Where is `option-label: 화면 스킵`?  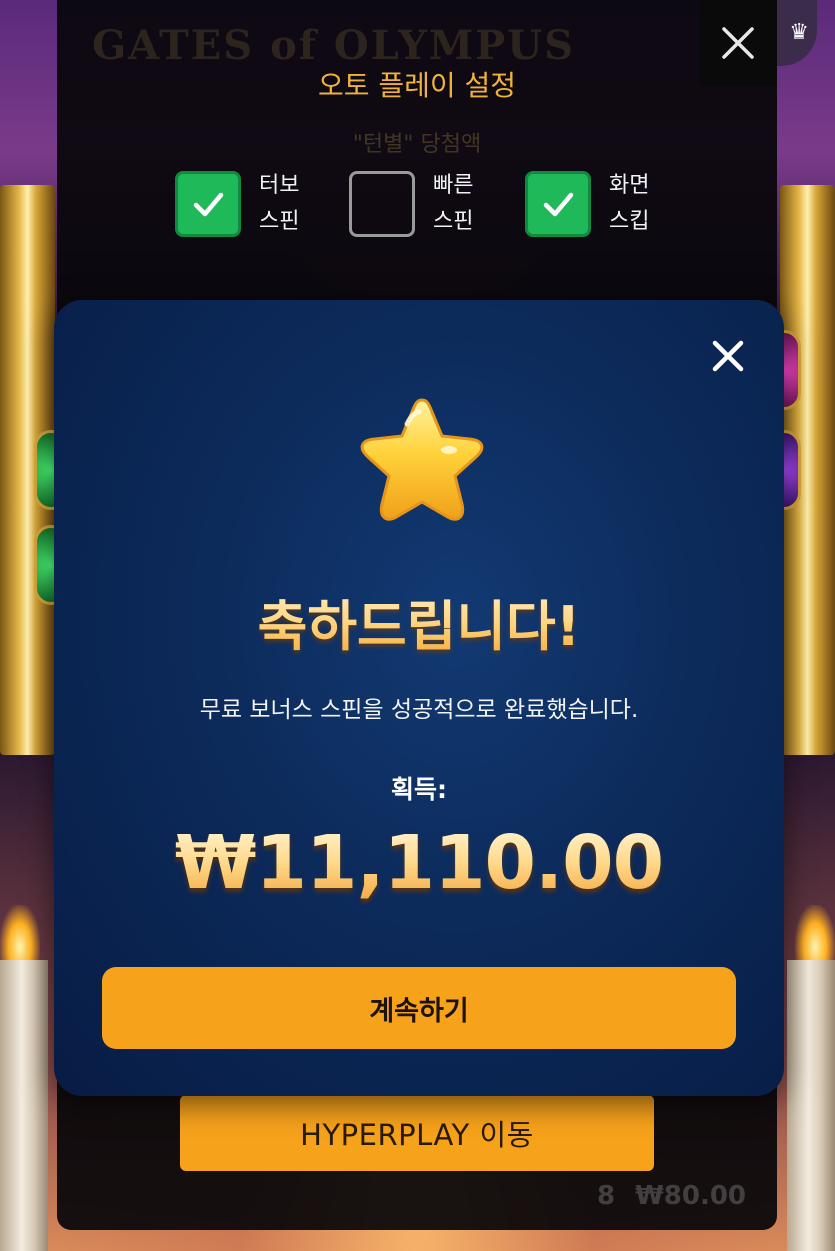
option-label: 화면 스킵 is located at coordinates (629, 203).